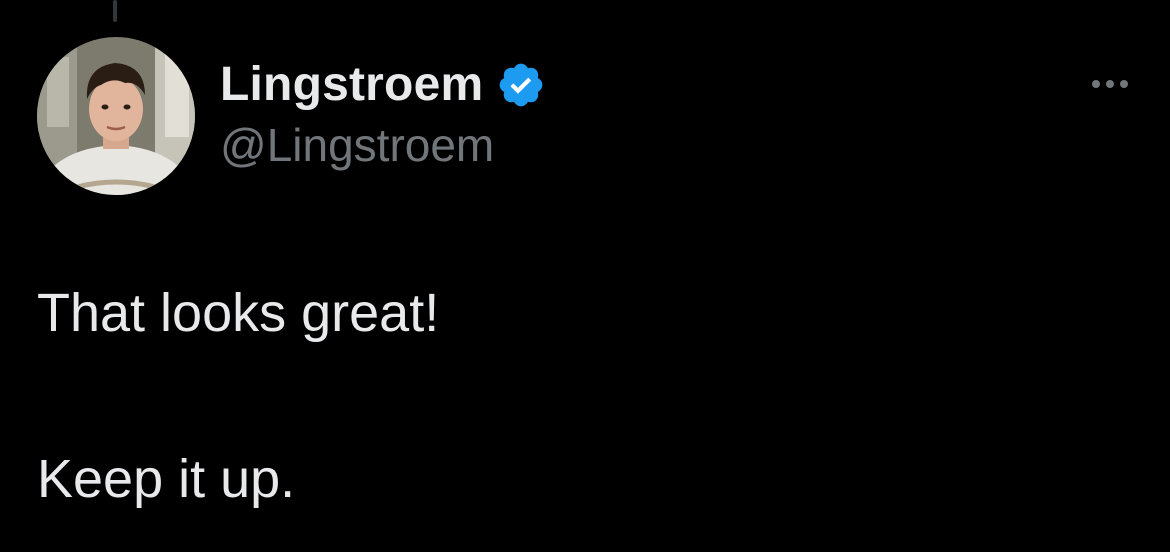  I want to click on author-name-text: Lingstroem, so click(352, 84).